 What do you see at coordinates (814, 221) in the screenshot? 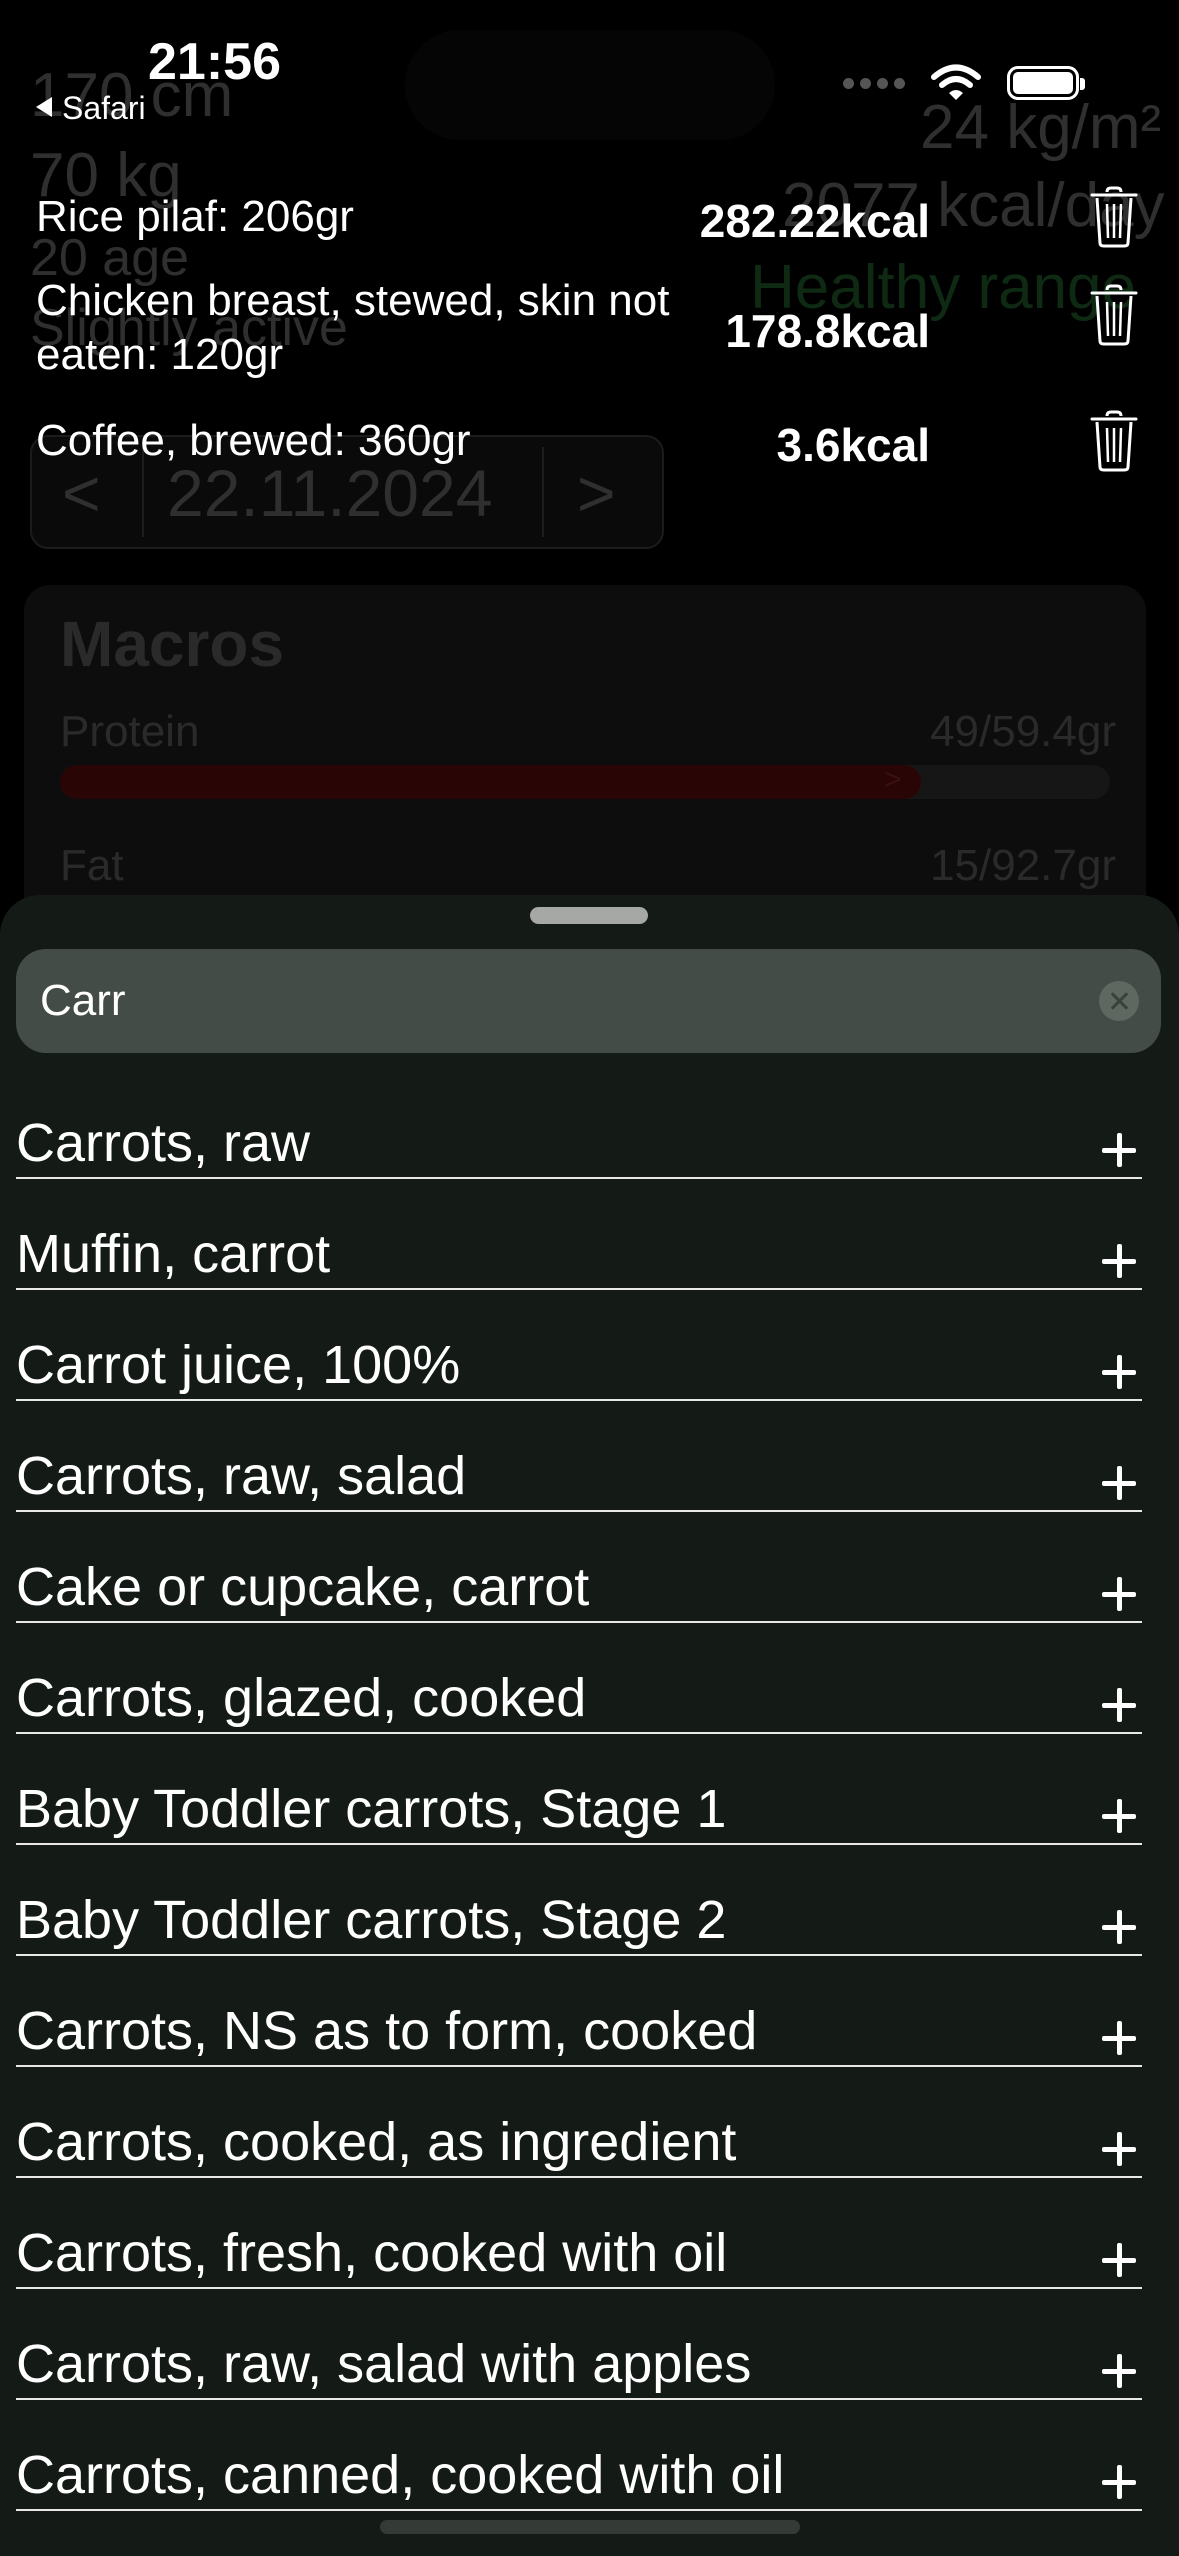
I see `entry-kcal: 282.22kcal` at bounding box center [814, 221].